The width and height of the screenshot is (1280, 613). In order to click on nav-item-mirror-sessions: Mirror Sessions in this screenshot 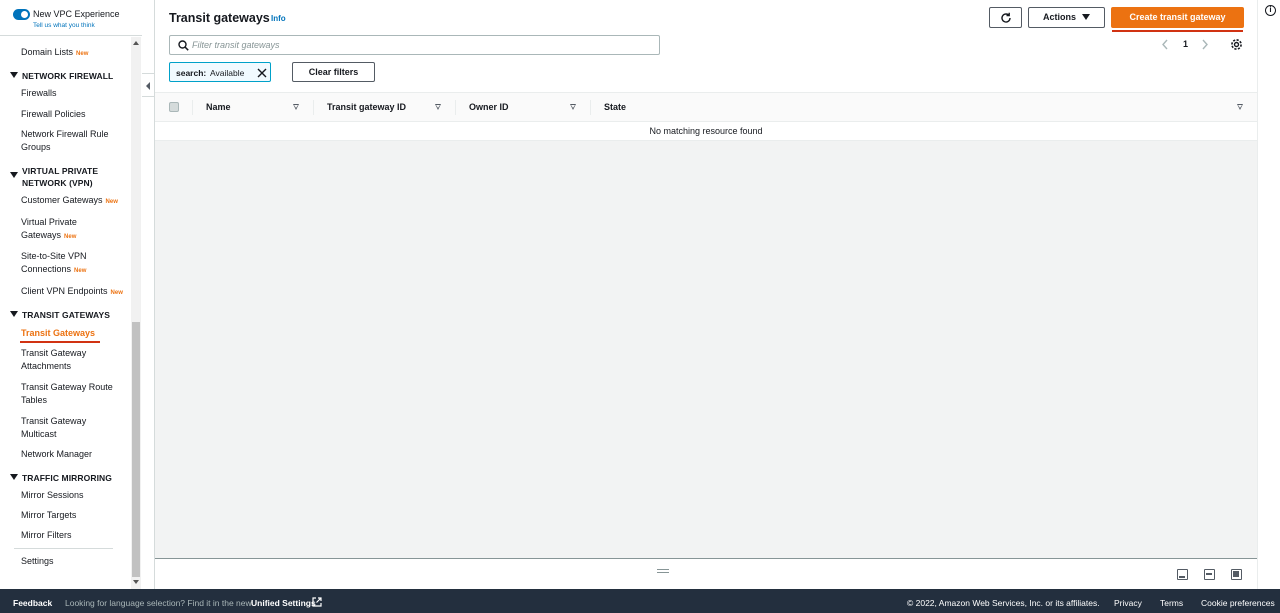, I will do `click(73, 495)`.